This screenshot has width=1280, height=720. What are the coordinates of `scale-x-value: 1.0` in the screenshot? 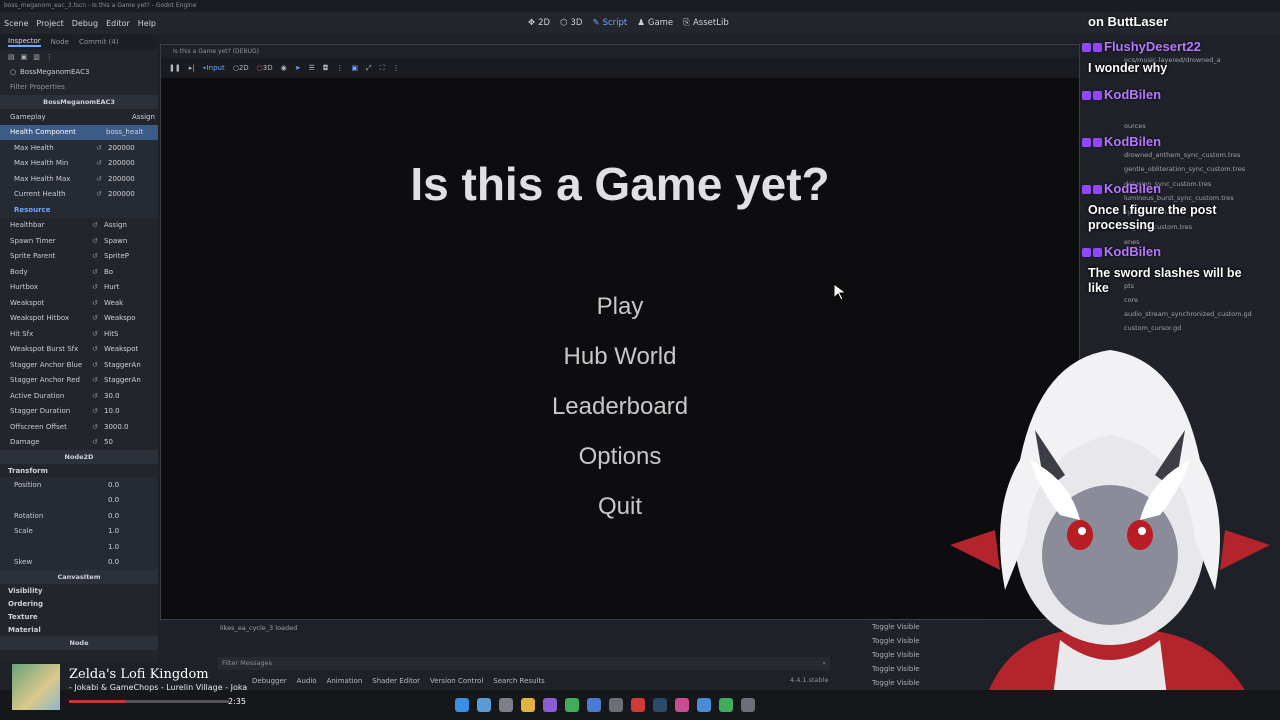 It's located at (133, 531).